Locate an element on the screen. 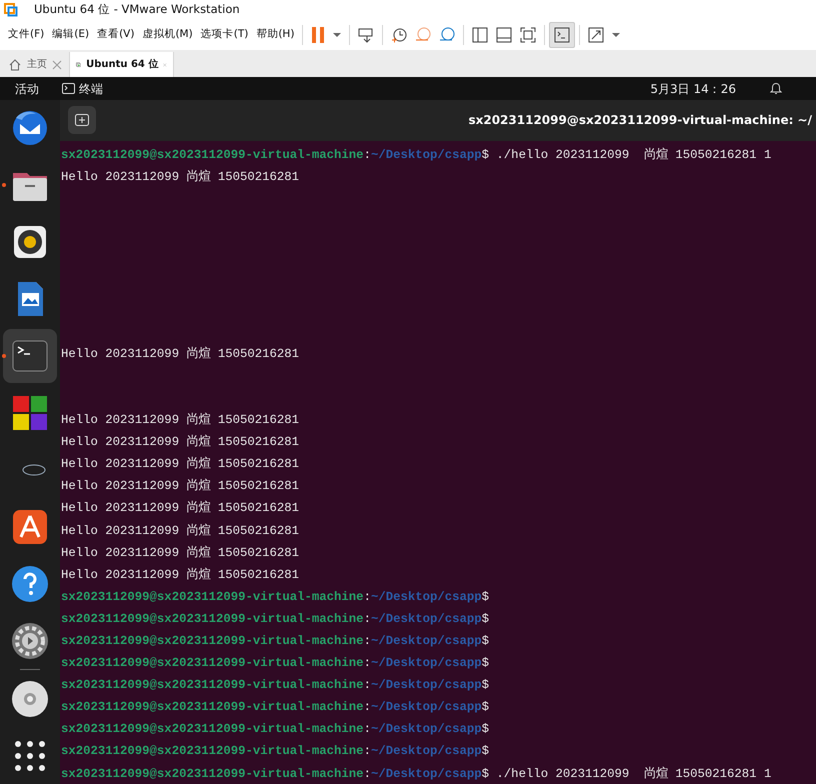  menu-item: 文件(F) is located at coordinates (26, 35).